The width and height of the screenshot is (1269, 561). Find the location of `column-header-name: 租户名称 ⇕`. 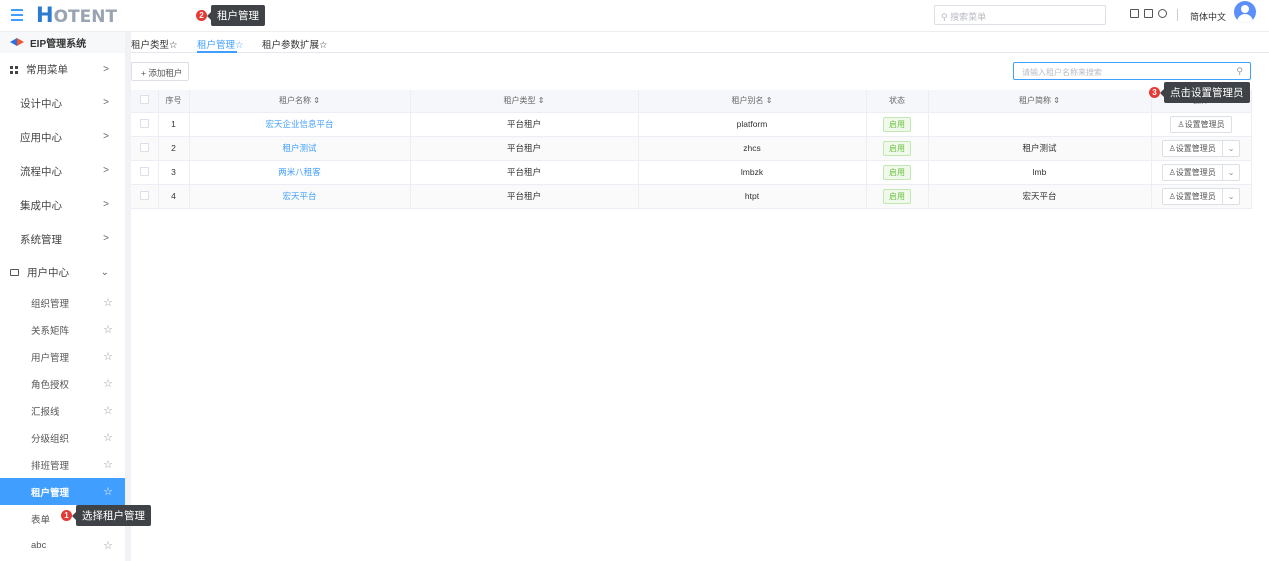

column-header-name: 租户名称 ⇕ is located at coordinates (300, 101).